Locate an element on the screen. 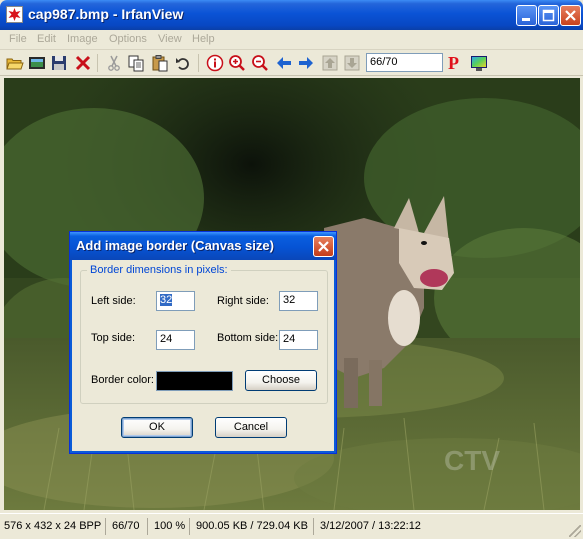 The width and height of the screenshot is (583, 539). maximize-button is located at coordinates (548, 15).